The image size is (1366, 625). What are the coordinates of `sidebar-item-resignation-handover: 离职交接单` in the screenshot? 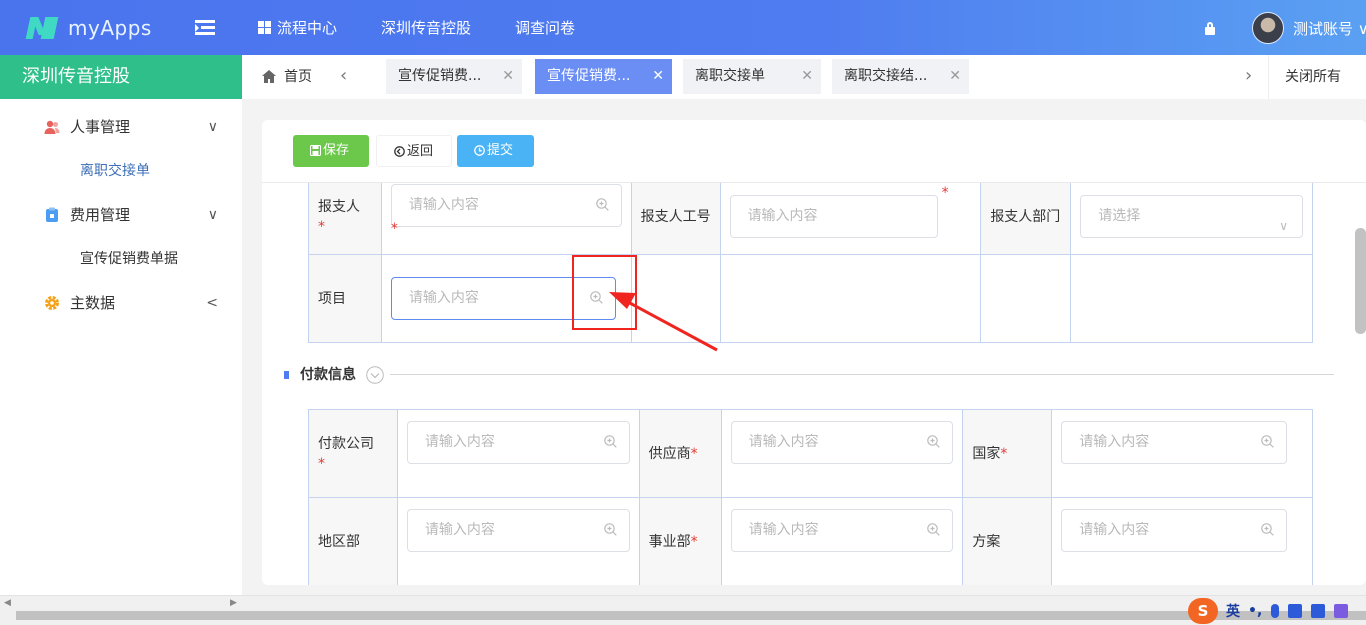 It's located at (121, 171).